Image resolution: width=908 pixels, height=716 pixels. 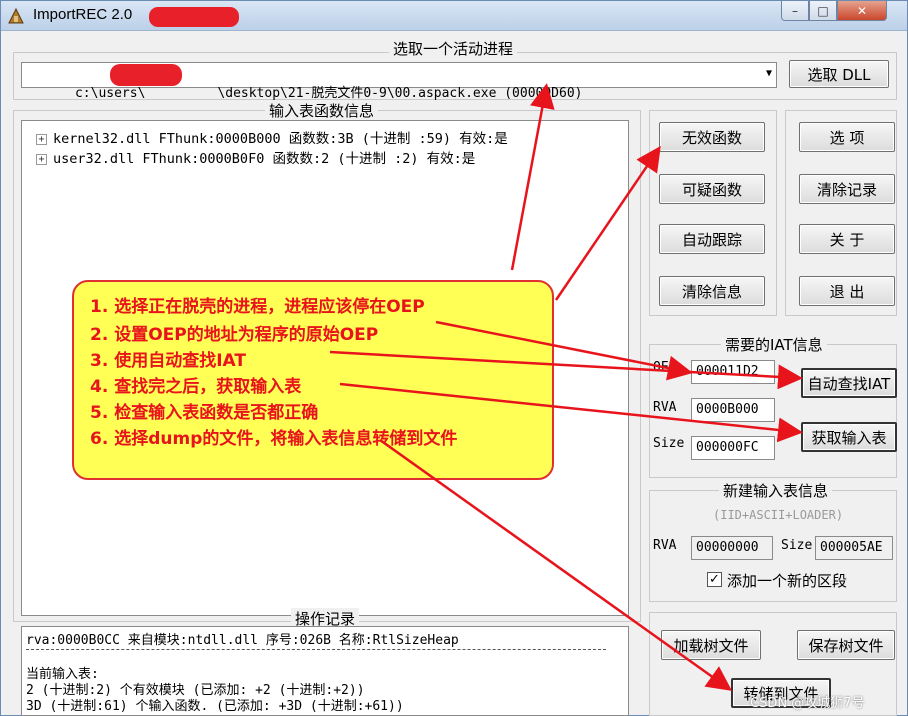 I want to click on iat-autosearch-button: 自动查找IAT, so click(x=849, y=383).